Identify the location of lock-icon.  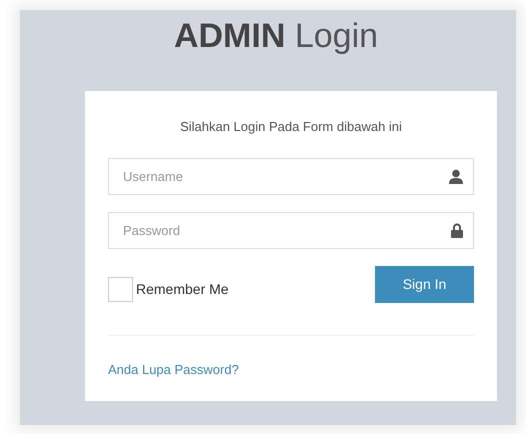
(457, 230).